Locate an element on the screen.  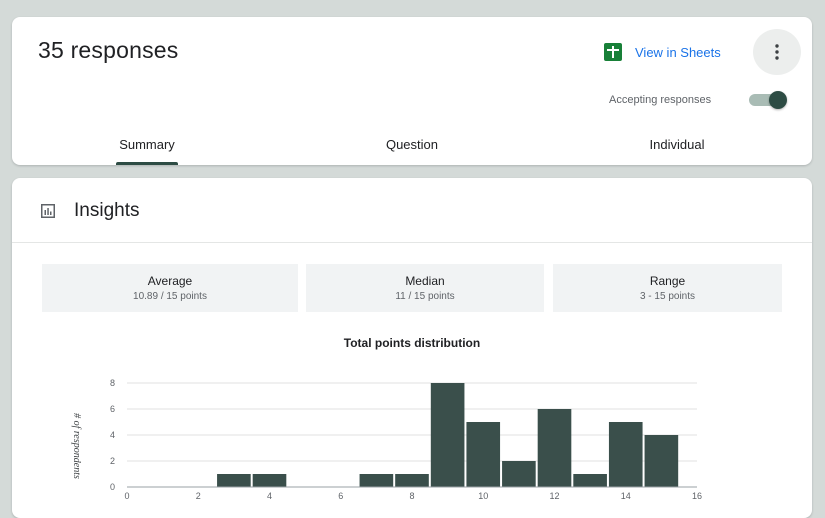
chart-y-axis-label: # of respondents is located at coordinates (76, 446).